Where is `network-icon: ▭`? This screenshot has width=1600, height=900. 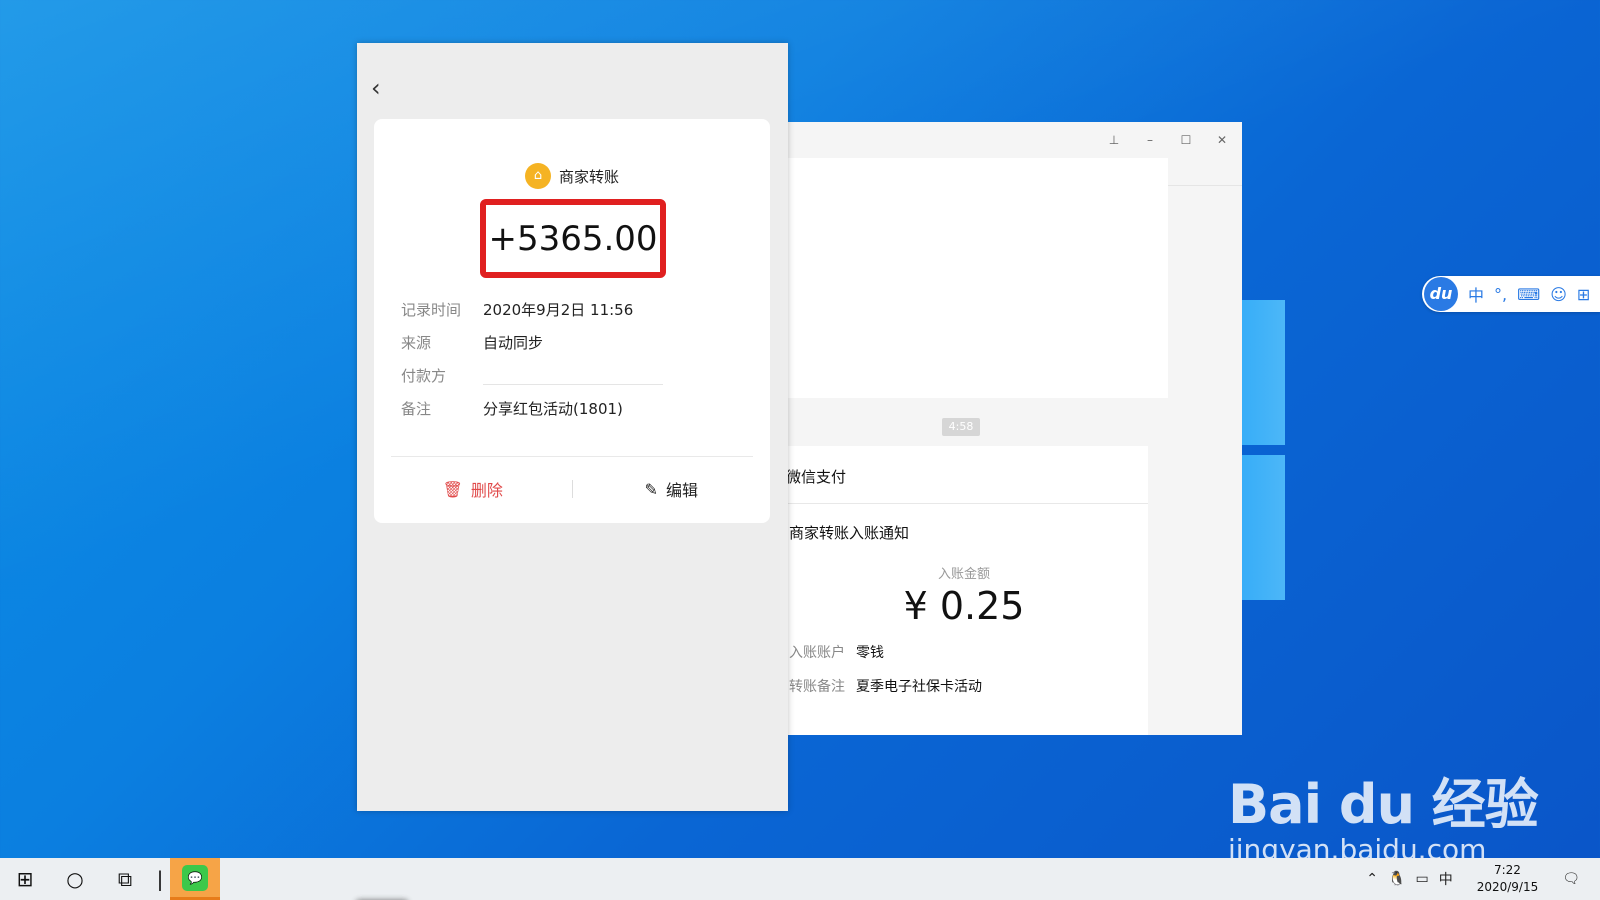
network-icon: ▭ is located at coordinates (1421, 879).